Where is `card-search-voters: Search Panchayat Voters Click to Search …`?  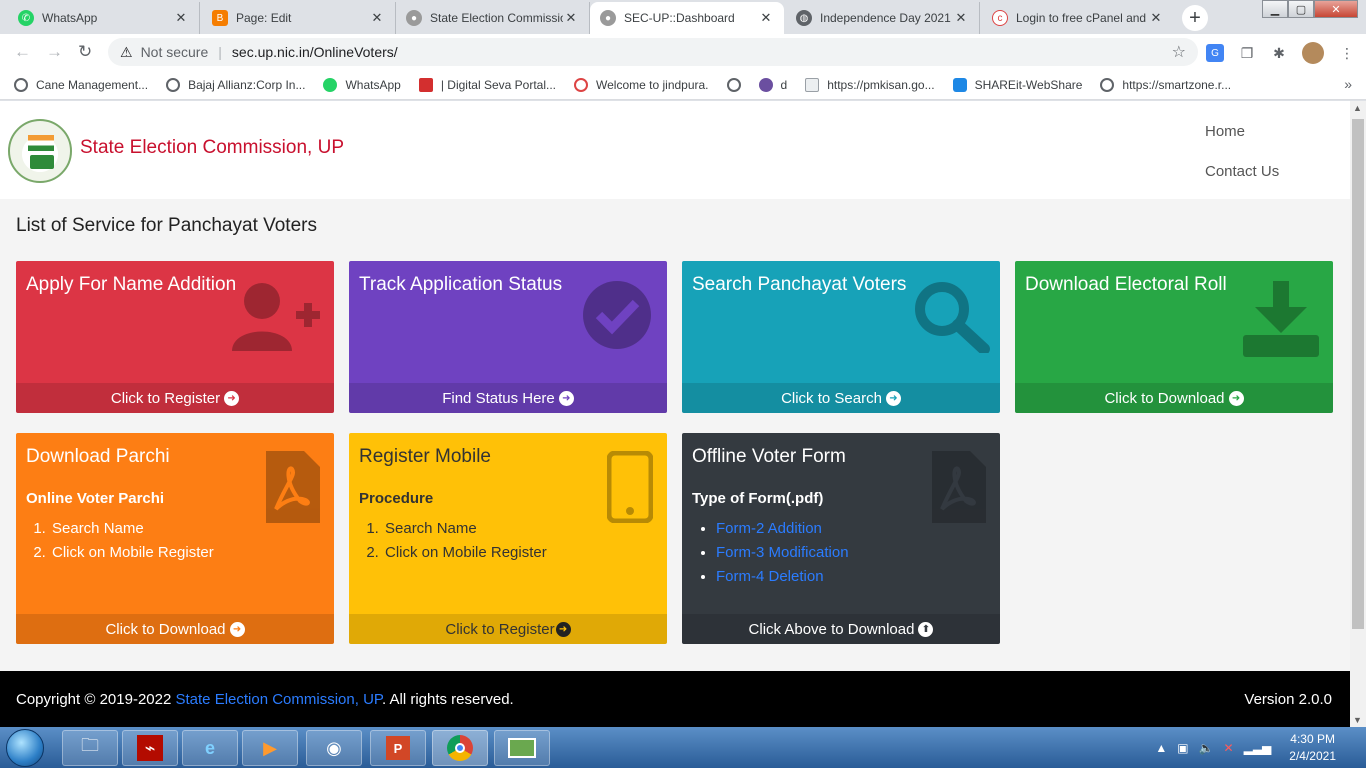 card-search-voters: Search Panchayat Voters Click to Search … is located at coordinates (841, 337).